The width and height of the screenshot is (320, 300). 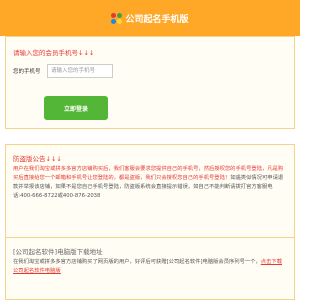 I want to click on colorful-flower-logo-icon, so click(x=117, y=18).